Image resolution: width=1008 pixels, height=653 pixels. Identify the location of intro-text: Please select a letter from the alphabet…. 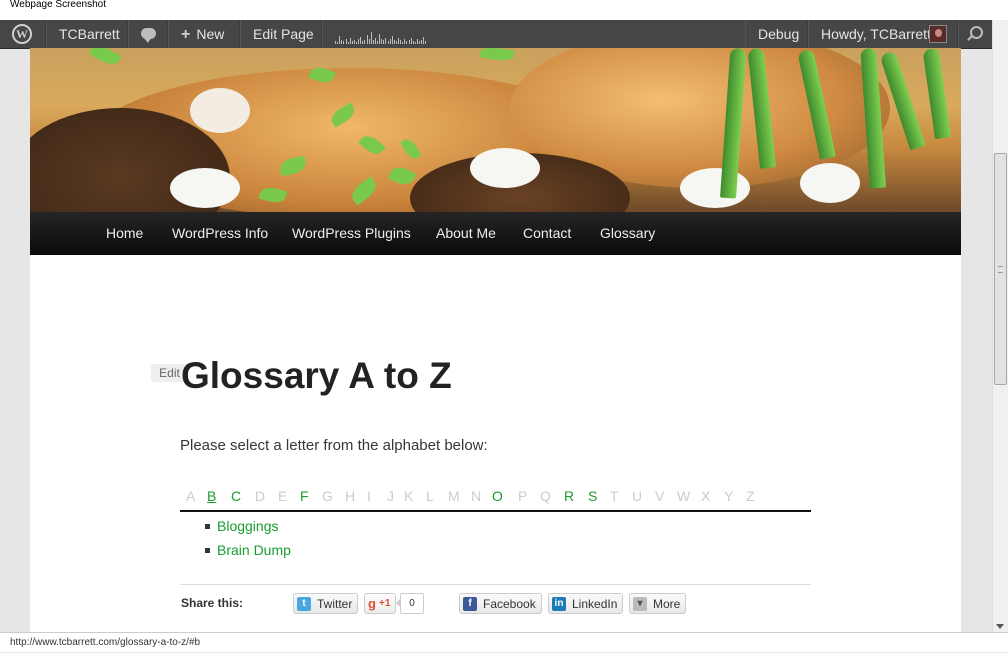
(334, 445).